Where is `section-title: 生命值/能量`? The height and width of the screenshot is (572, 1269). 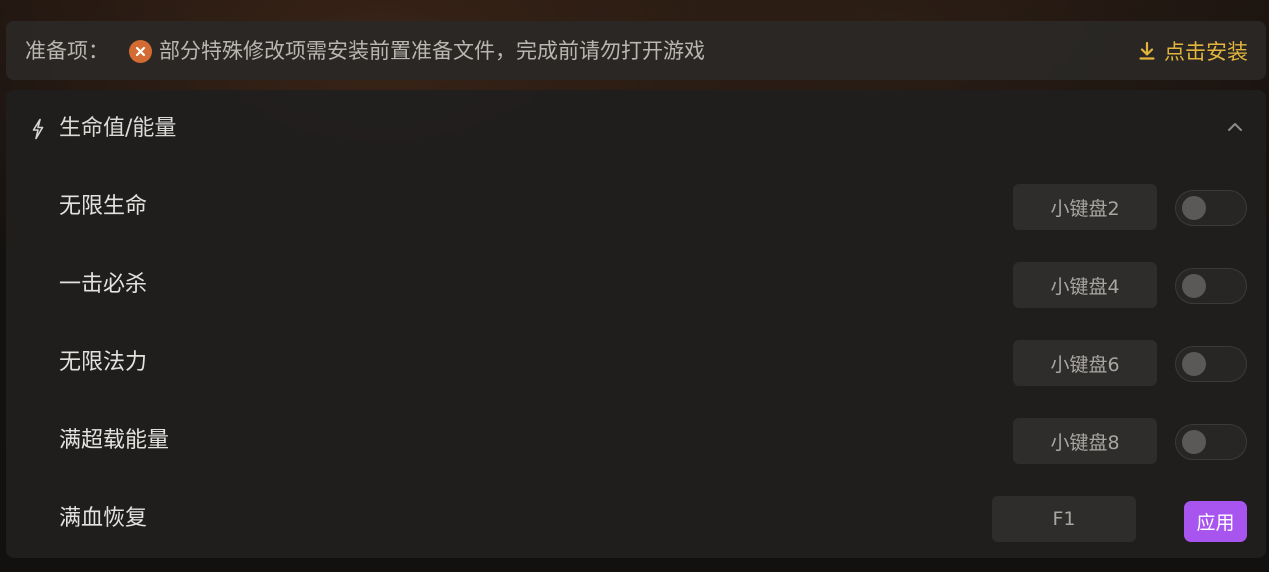 section-title: 生命值/能量 is located at coordinates (118, 128).